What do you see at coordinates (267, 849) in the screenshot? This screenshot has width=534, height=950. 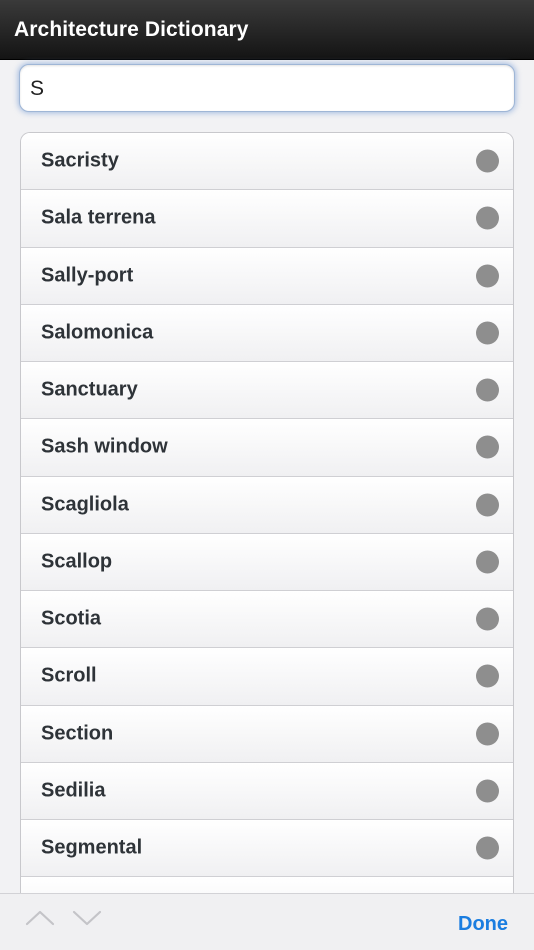 I see `list-item: Segmental` at bounding box center [267, 849].